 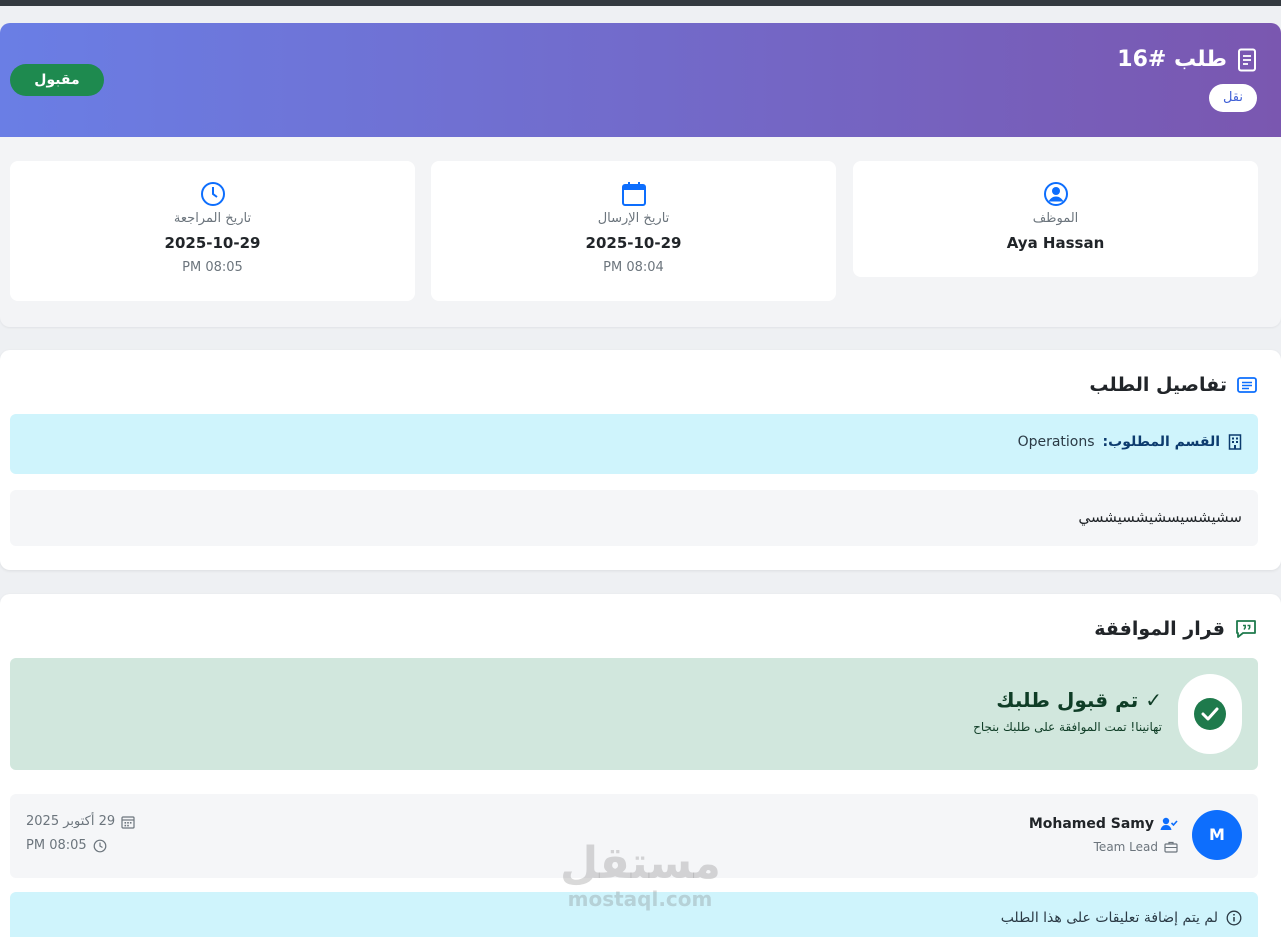 I want to click on status-badge: مقبول, so click(x=57, y=80).